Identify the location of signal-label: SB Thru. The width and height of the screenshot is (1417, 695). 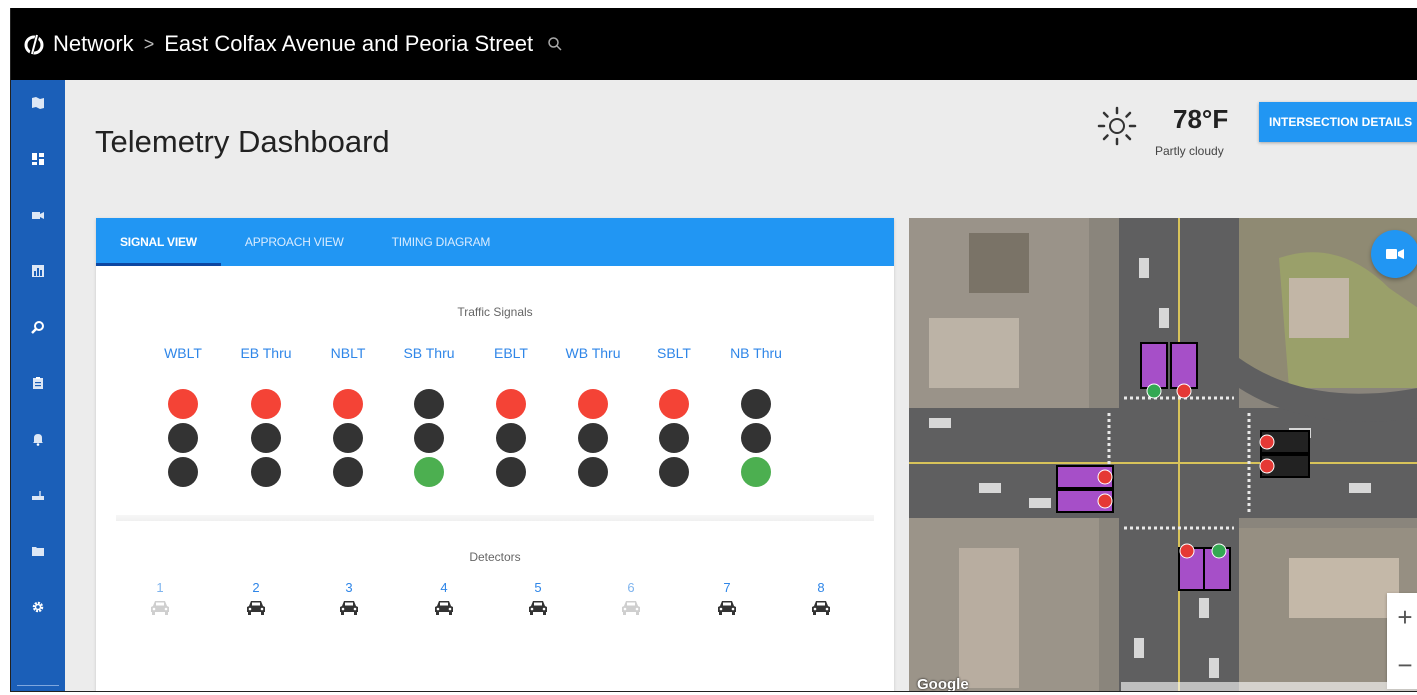
(429, 353).